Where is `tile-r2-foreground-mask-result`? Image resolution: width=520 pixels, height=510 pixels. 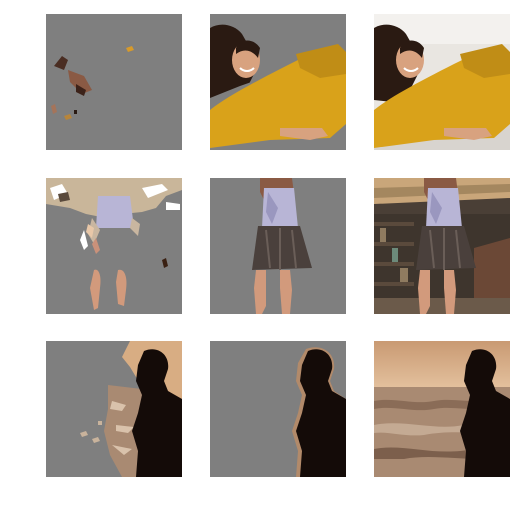 tile-r2-foreground-mask-result is located at coordinates (278, 246).